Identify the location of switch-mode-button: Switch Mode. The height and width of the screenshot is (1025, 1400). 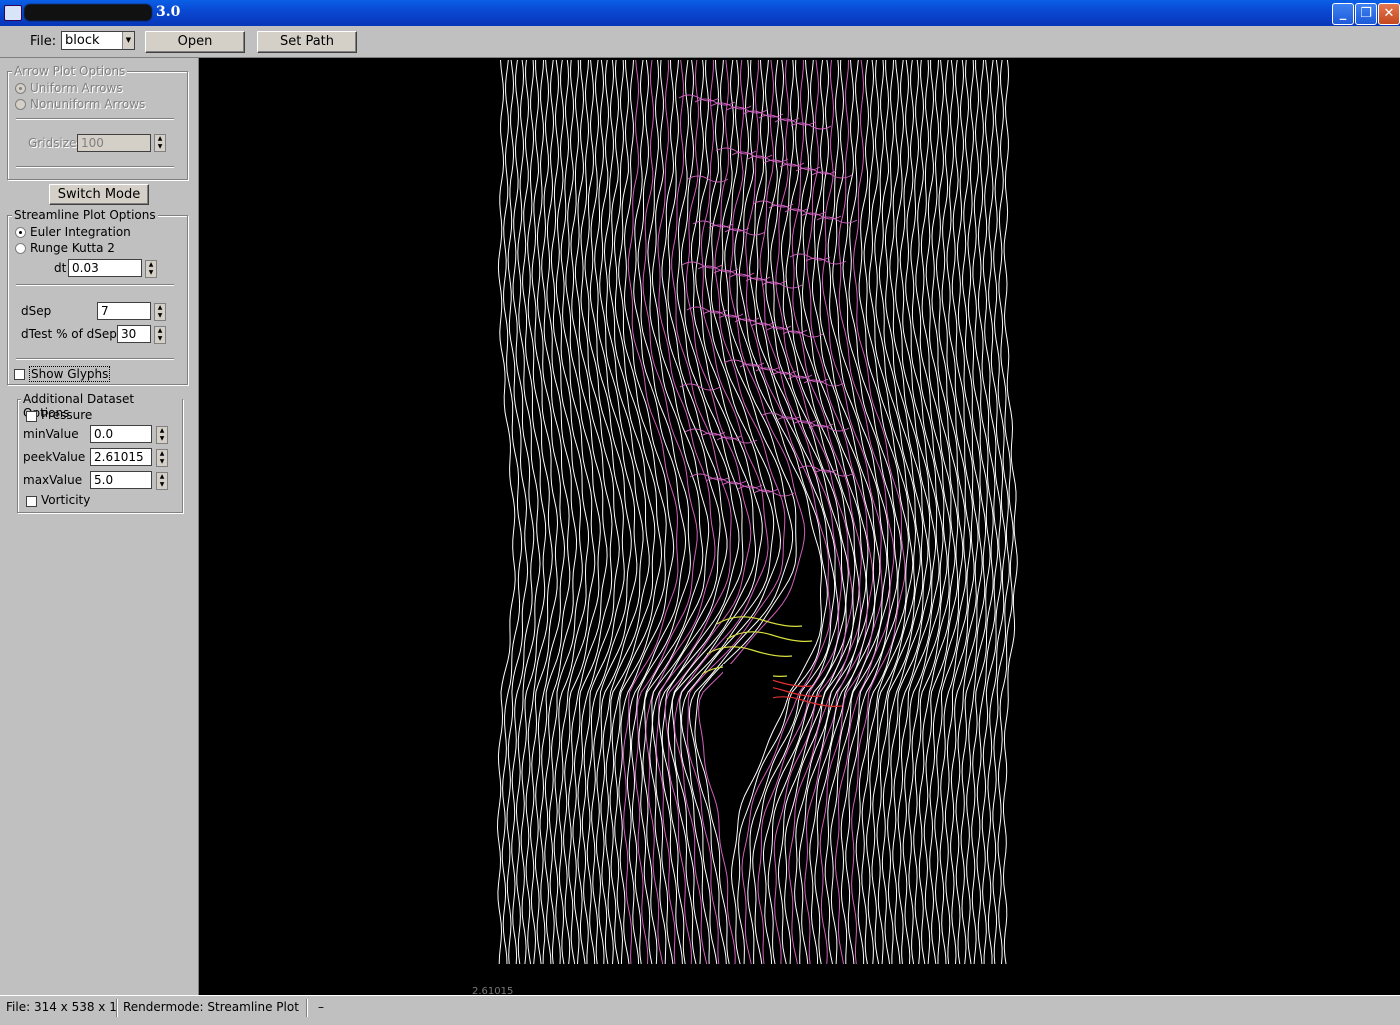
(99, 194).